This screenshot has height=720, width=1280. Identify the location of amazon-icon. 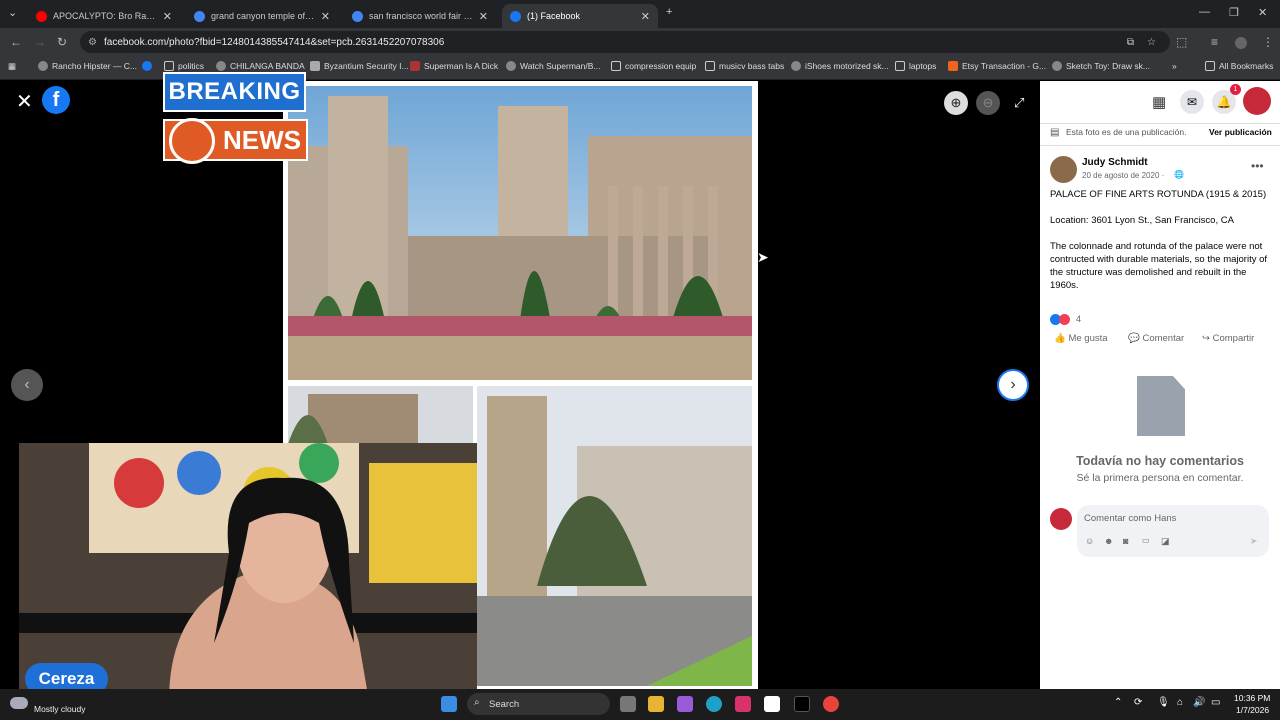
(772, 704).